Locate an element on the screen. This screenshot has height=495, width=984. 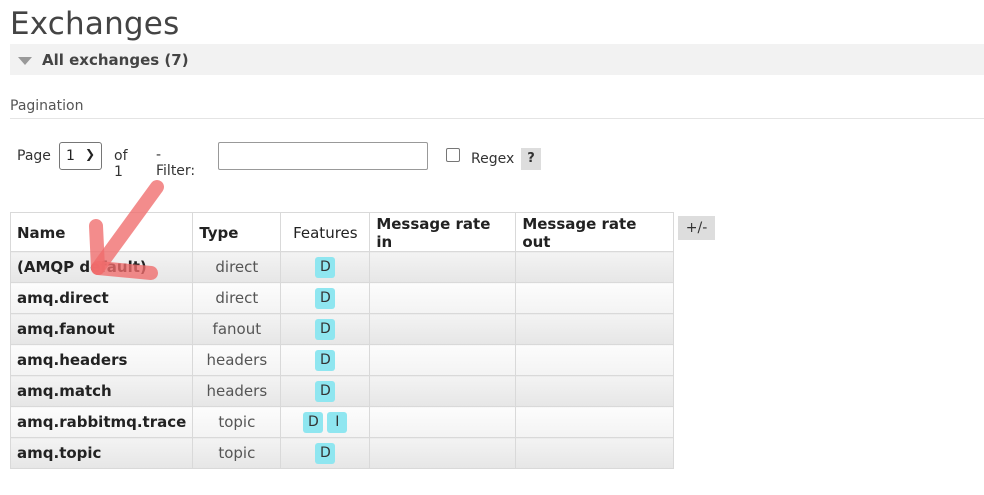
table-row: amq.headers headers D is located at coordinates (342, 360).